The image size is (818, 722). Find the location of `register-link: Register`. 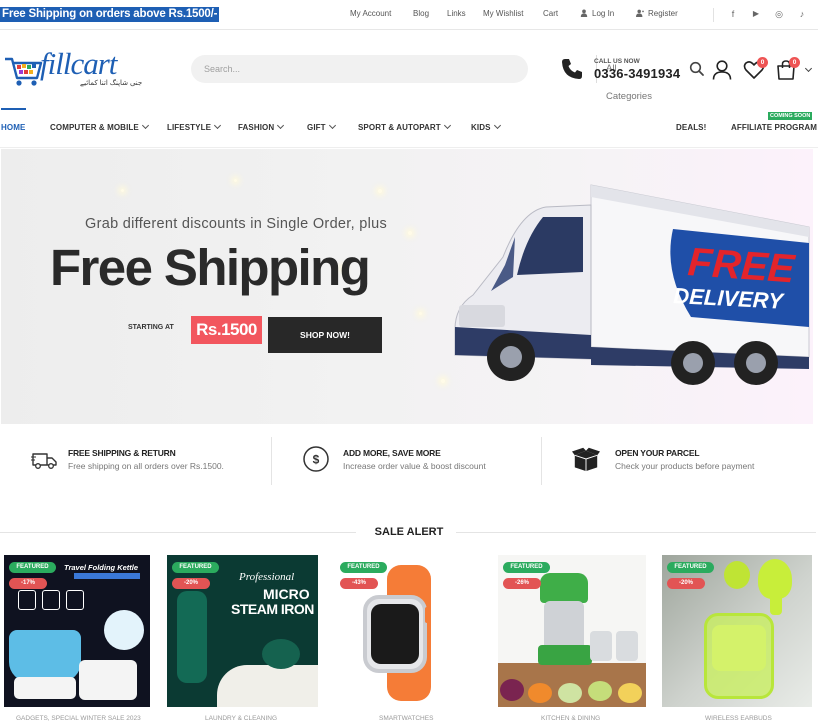

register-link: Register is located at coordinates (657, 13).